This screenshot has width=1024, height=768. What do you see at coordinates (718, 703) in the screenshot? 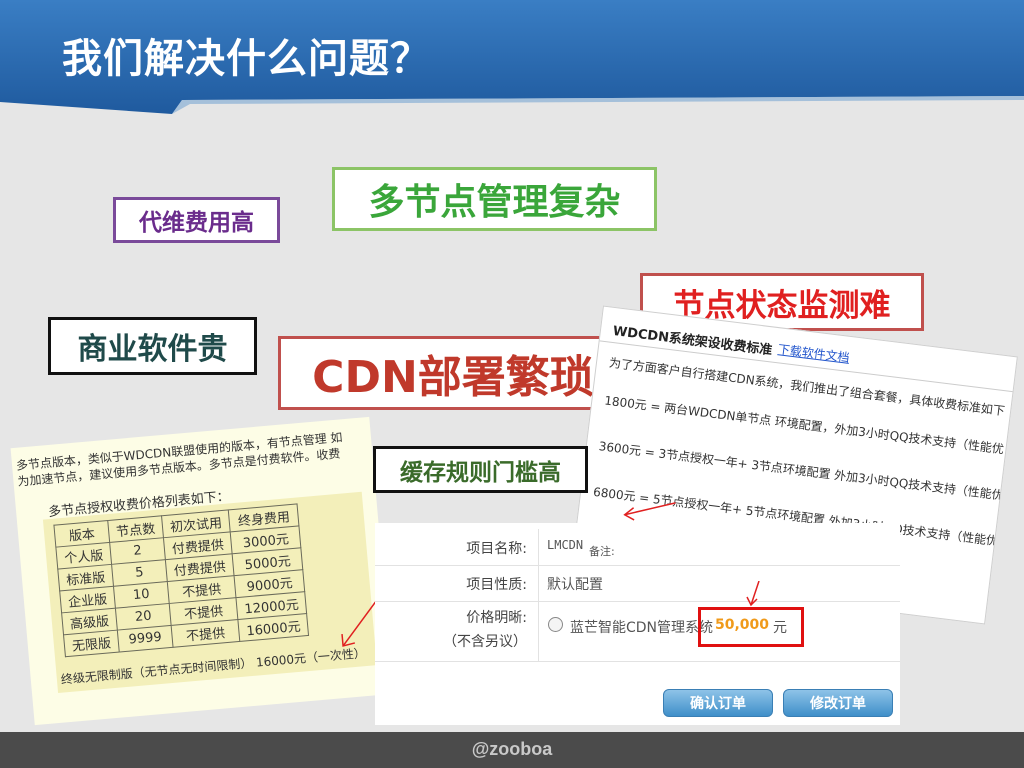
I see `confirm-order-button: 确认订单` at bounding box center [718, 703].